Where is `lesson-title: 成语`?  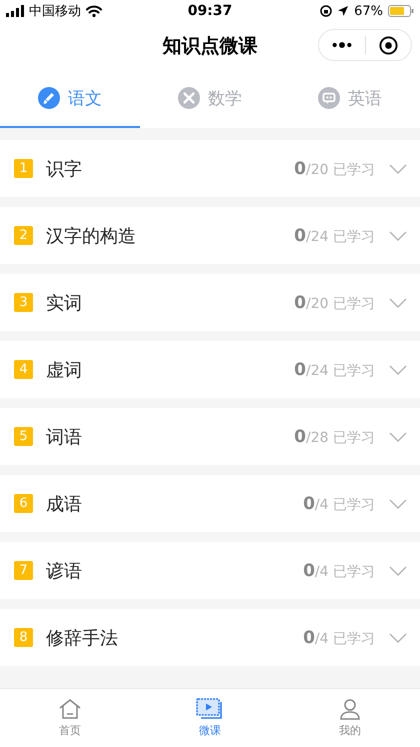
lesson-title: 成语 is located at coordinates (64, 504).